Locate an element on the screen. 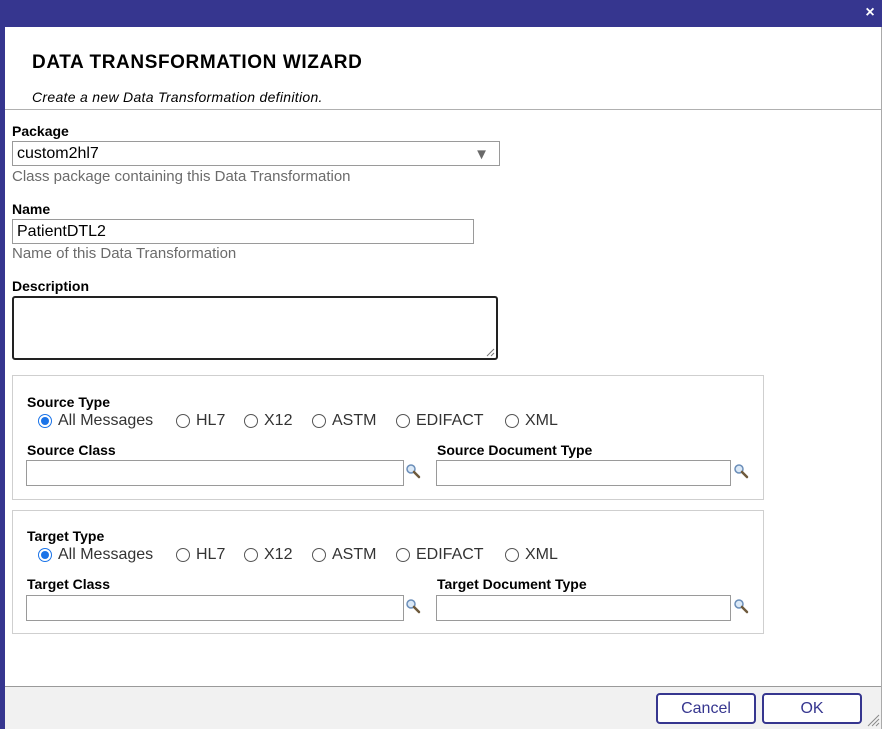  package-label: Package is located at coordinates (40, 131).